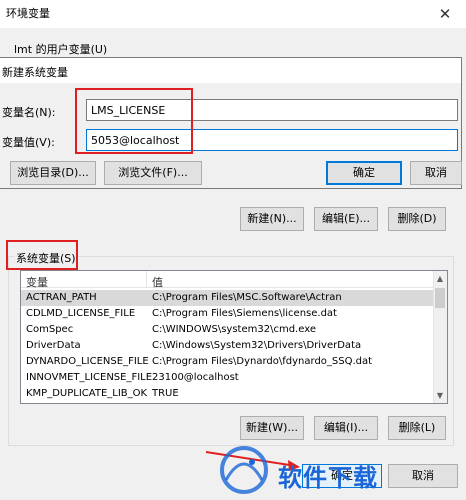 This screenshot has width=466, height=500. What do you see at coordinates (328, 478) in the screenshot?
I see `watermark-logo-text: 软件下载` at bounding box center [328, 478].